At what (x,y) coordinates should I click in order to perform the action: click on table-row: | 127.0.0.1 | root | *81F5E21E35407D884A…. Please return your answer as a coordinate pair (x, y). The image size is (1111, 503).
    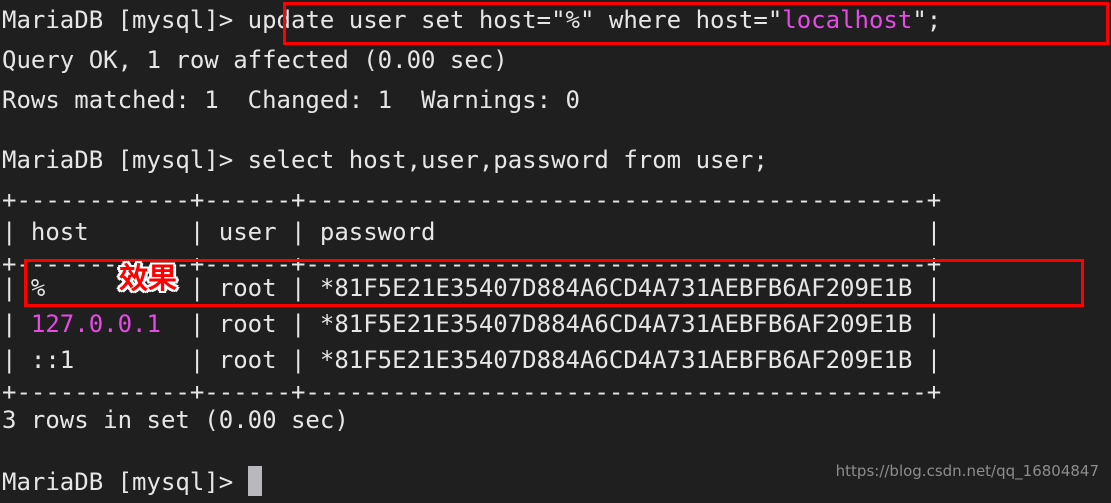
    Looking at the image, I should click on (471, 324).